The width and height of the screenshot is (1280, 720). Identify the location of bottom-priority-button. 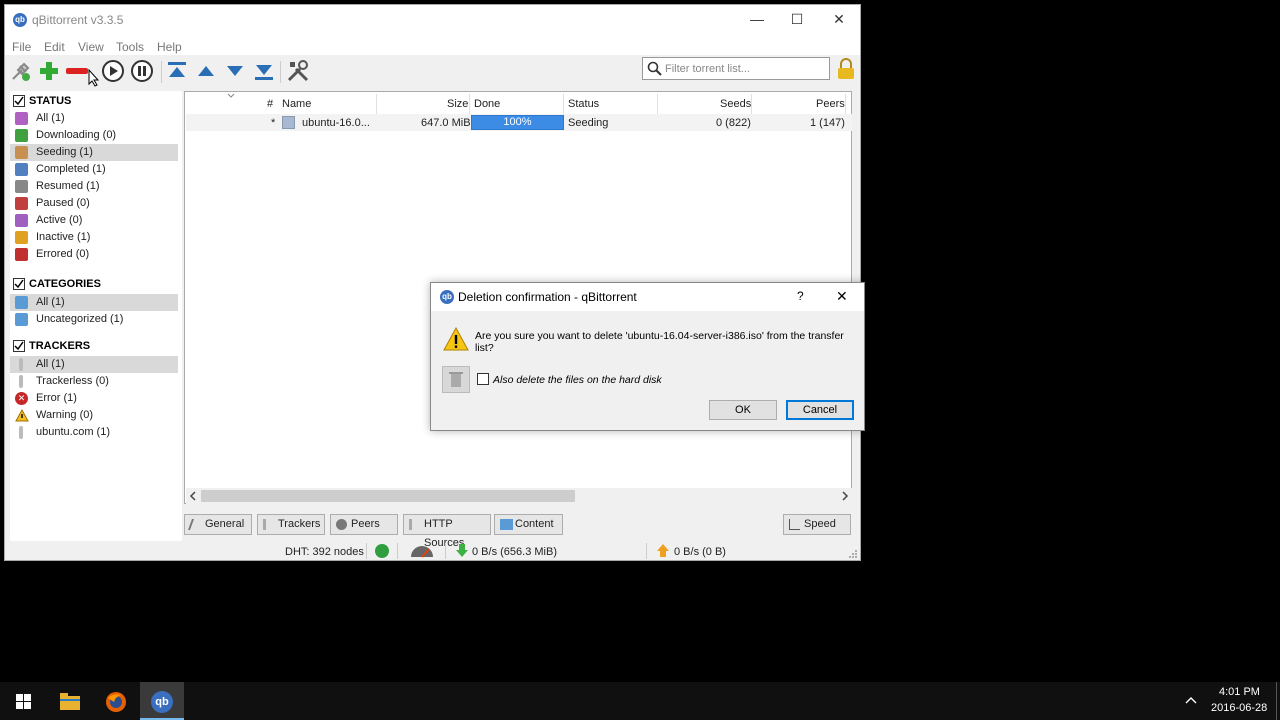
(264, 71).